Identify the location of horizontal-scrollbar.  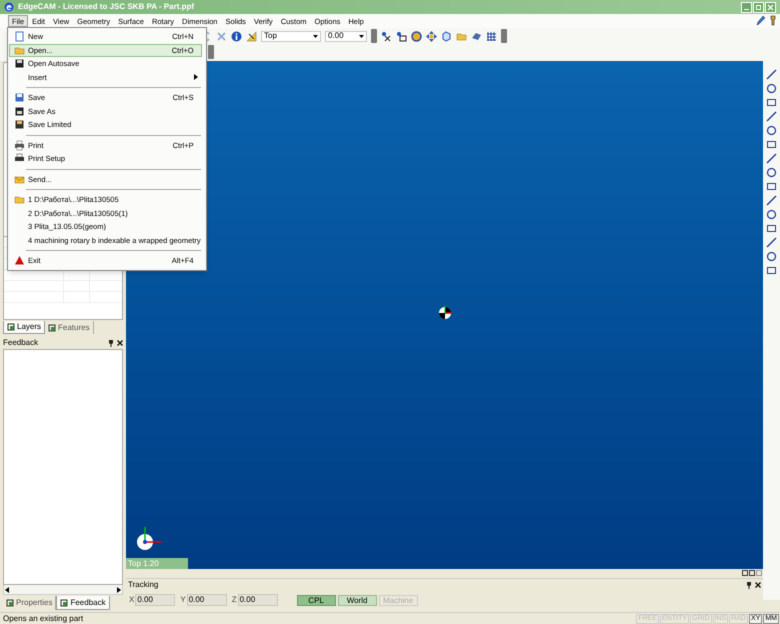
(63, 590).